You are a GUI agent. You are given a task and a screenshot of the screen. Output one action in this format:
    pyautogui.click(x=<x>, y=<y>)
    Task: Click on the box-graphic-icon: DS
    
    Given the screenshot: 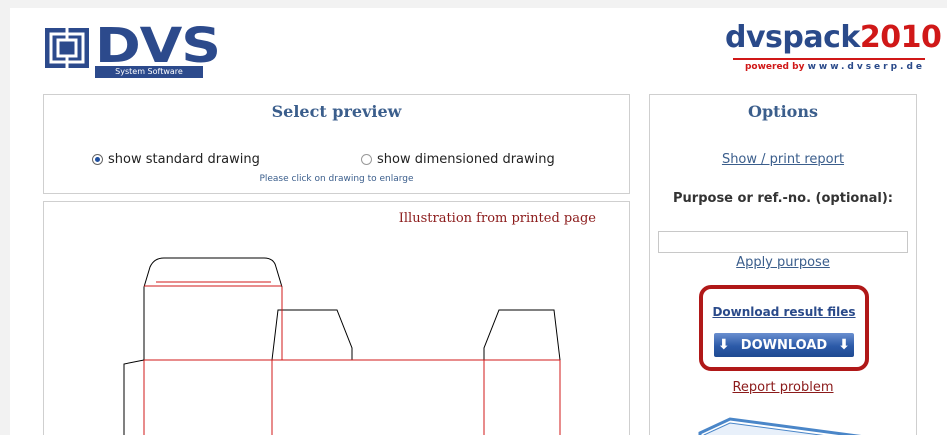 What is the action you would take?
    pyautogui.click(x=780, y=426)
    